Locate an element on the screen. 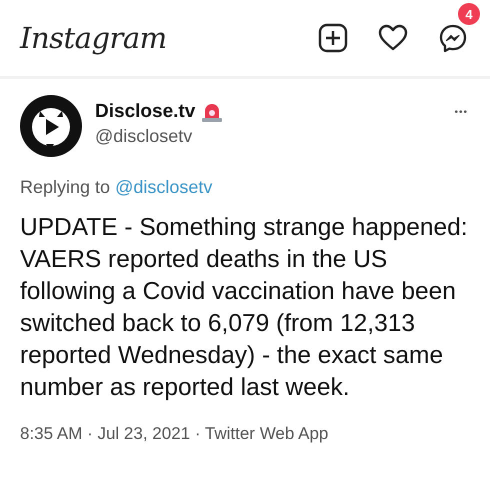  replying-to-text: Replying to @disclosetv is located at coordinates (117, 187).